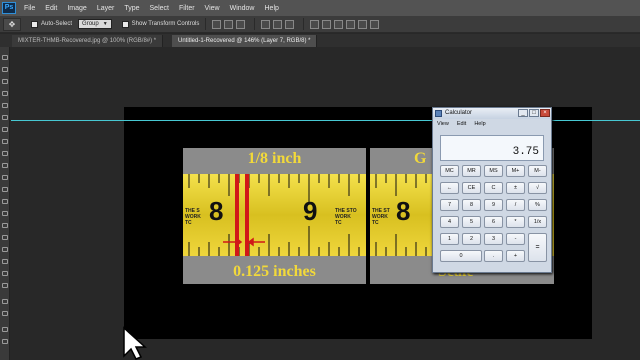 The width and height of the screenshot is (640, 360). I want to click on menu-window: Window, so click(242, 8).